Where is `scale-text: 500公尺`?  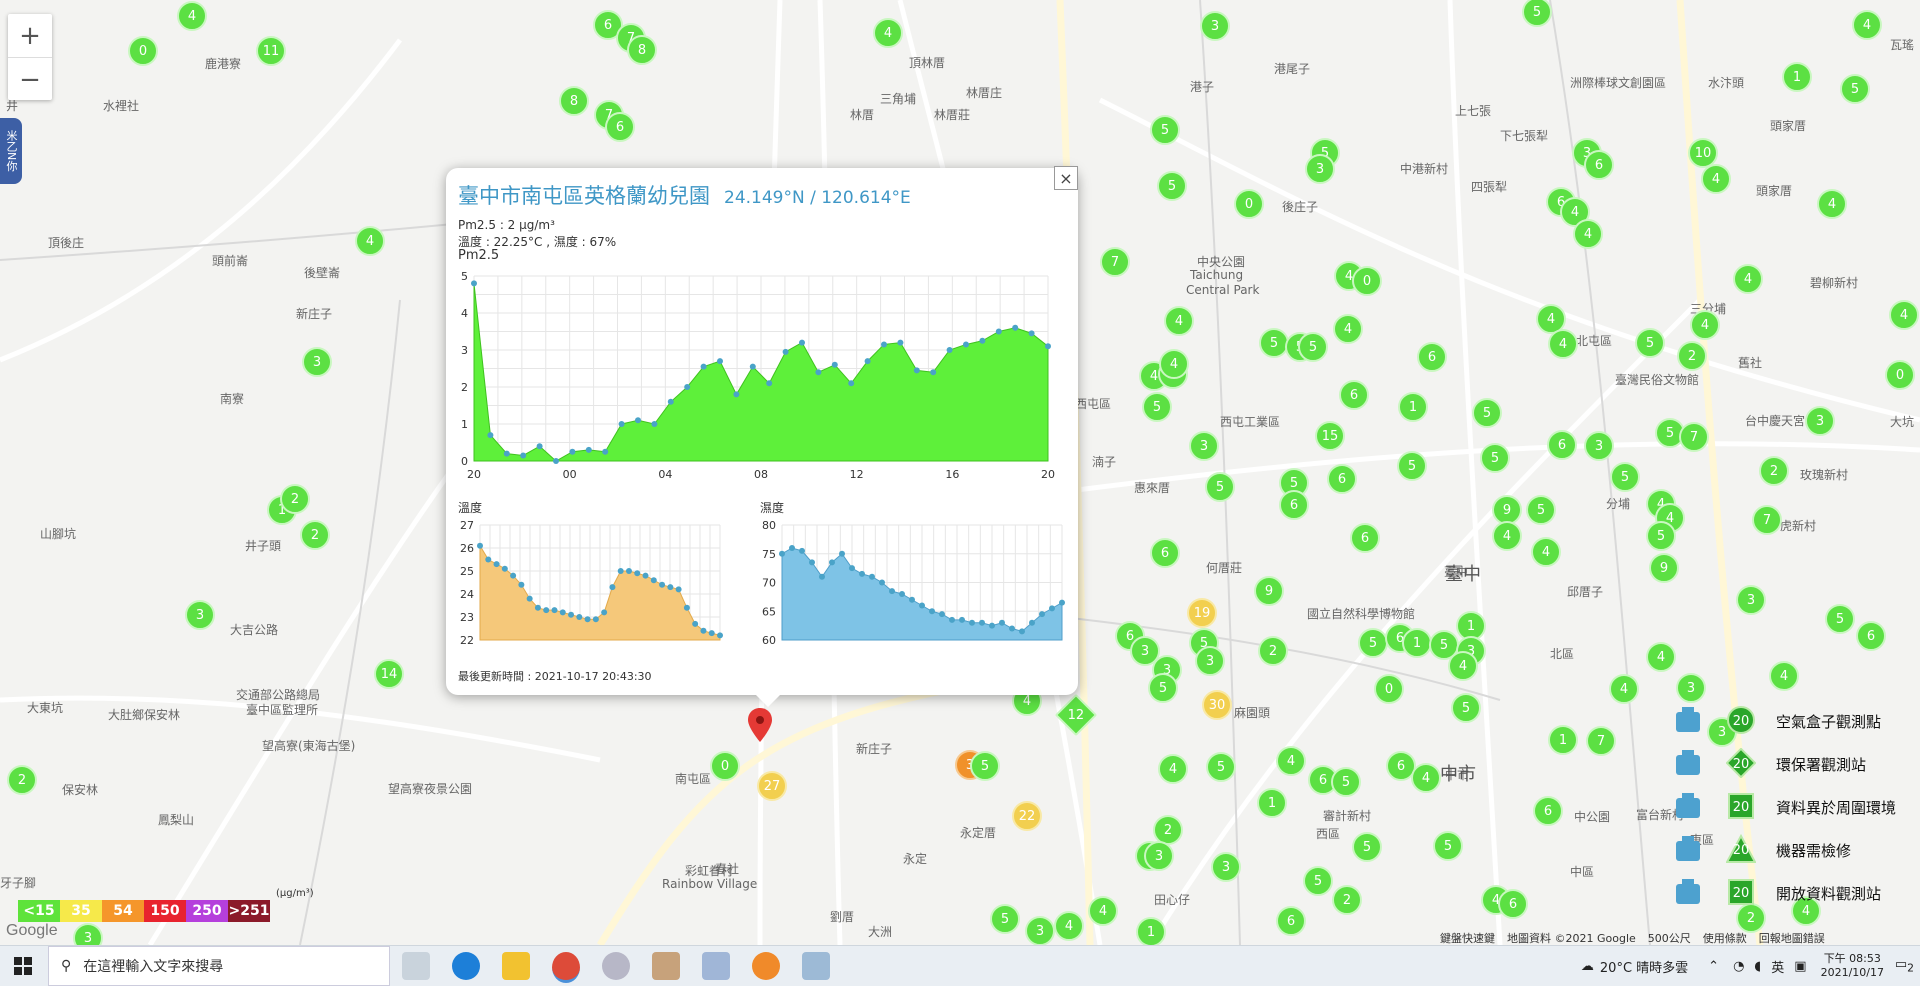
scale-text: 500公尺 is located at coordinates (1669, 937).